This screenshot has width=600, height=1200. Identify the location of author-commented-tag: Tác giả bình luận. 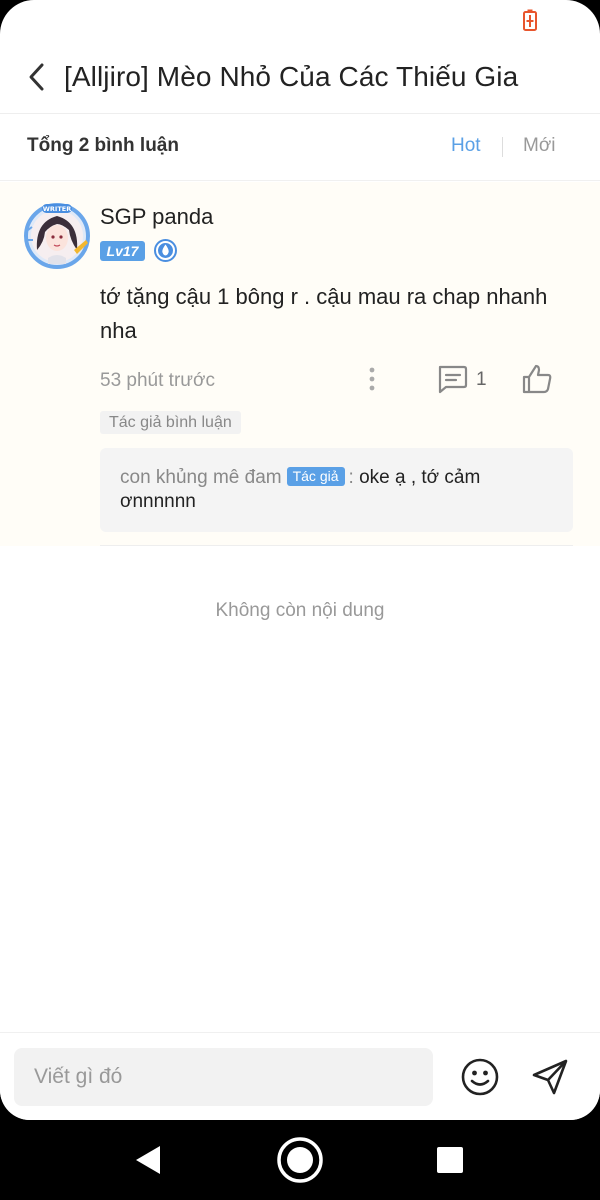
(170, 422).